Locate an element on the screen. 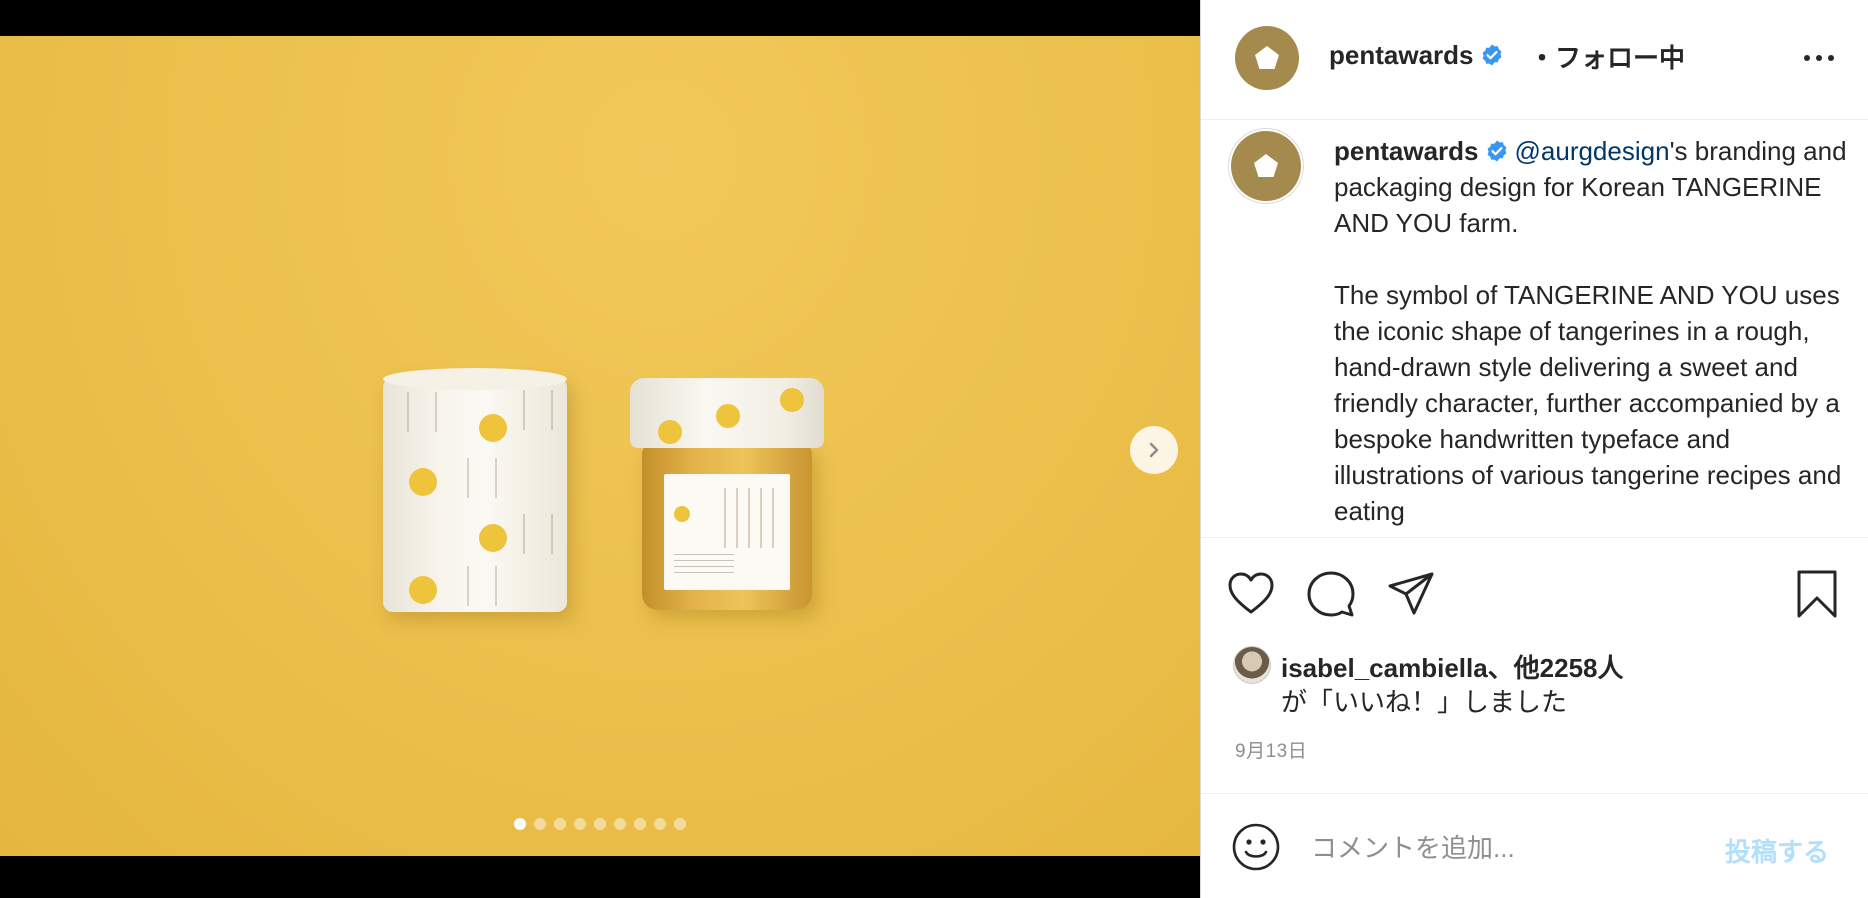 The width and height of the screenshot is (1868, 898). like-button is located at coordinates (1251, 594).